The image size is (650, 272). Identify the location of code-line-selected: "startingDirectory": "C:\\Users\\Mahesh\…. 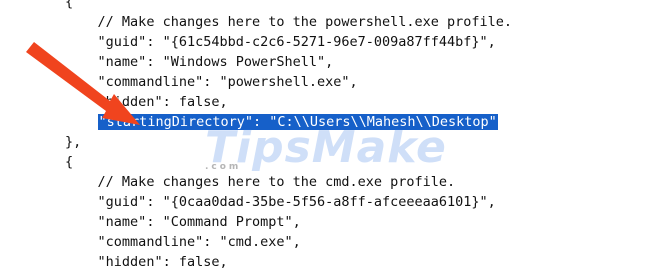
(249, 122).